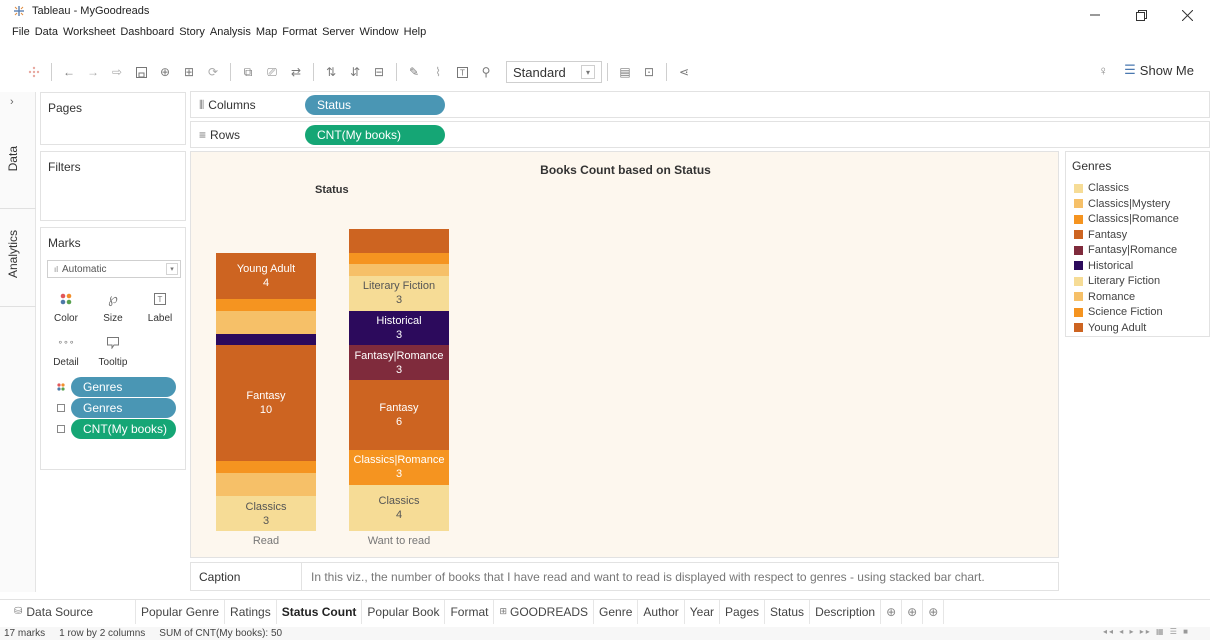 Image resolution: width=1210 pixels, height=640 pixels. What do you see at coordinates (18, 208) in the screenshot?
I see `divider` at bounding box center [18, 208].